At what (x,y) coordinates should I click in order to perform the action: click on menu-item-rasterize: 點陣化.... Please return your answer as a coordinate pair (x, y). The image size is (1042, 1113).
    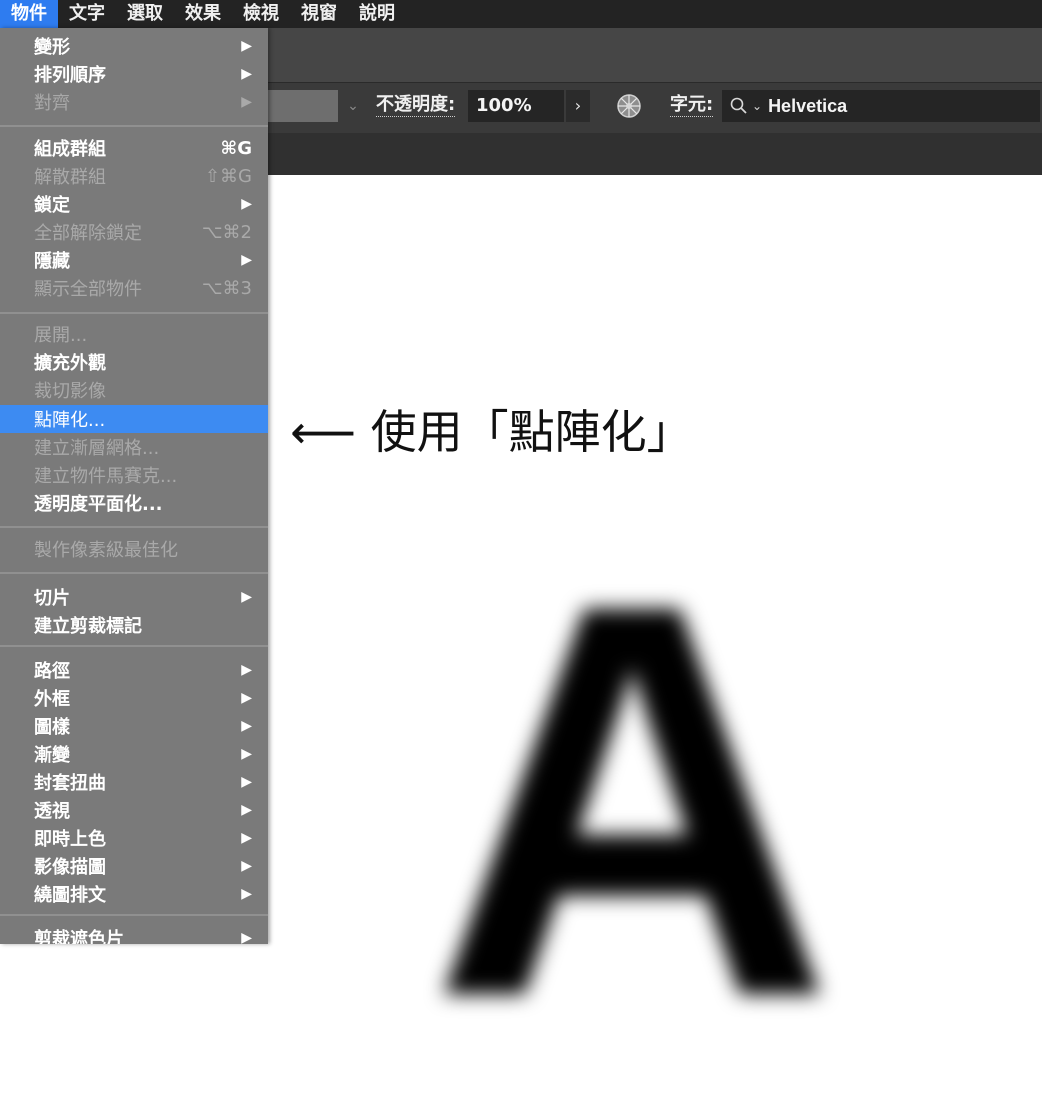
    Looking at the image, I should click on (134, 419).